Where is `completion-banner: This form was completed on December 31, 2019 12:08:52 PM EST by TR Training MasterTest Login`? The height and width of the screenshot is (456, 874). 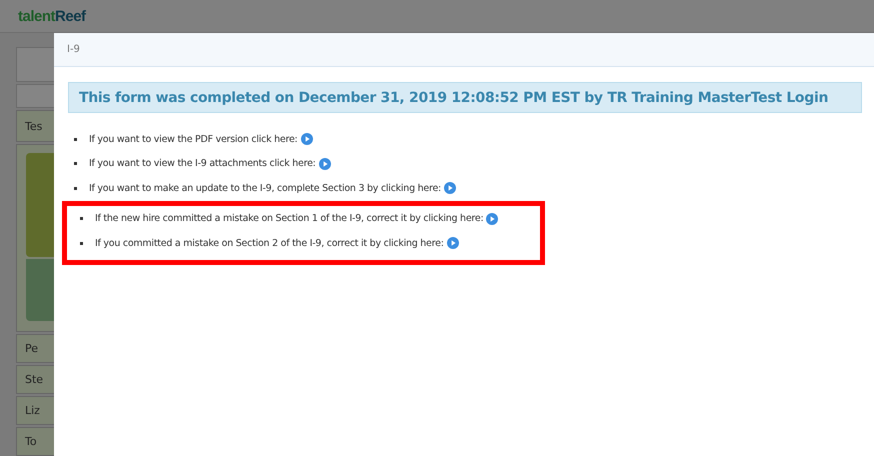 completion-banner: This form was completed on December 31, 2019 12:08:52 PM EST by TR Training MasterTest Login is located at coordinates (465, 97).